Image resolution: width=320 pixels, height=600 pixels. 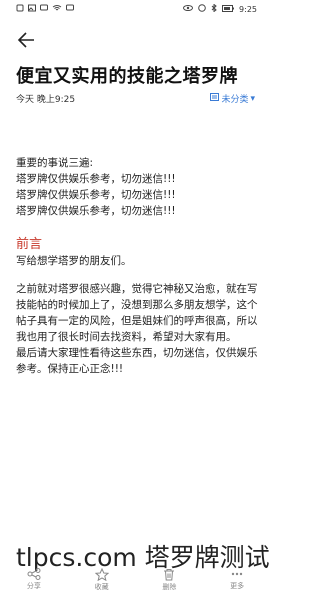 I want to click on article-meta: 今天 晚上9:25 未分类 ▾, so click(x=135, y=98).